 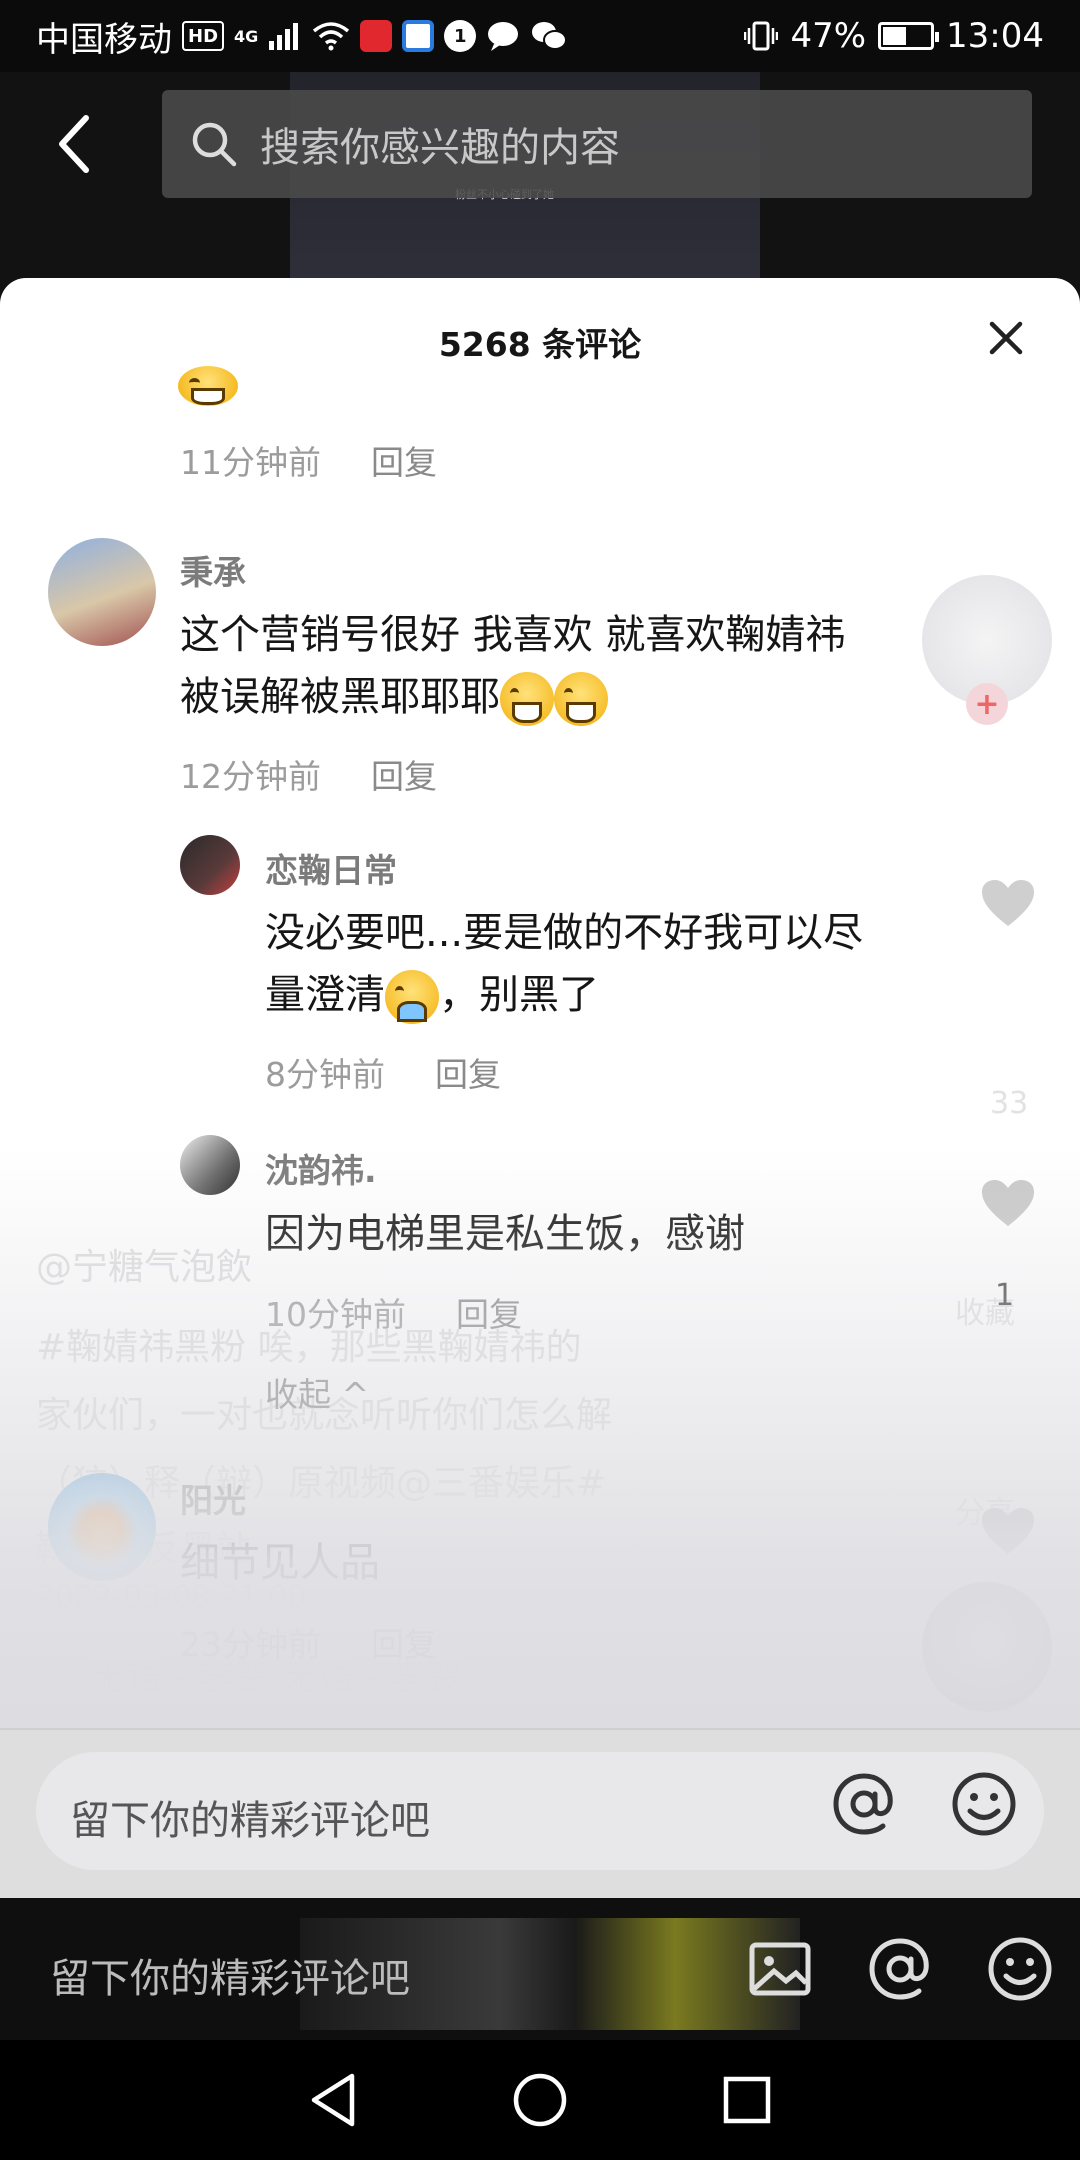 I want to click on back-arrow-icon, so click(x=74, y=144).